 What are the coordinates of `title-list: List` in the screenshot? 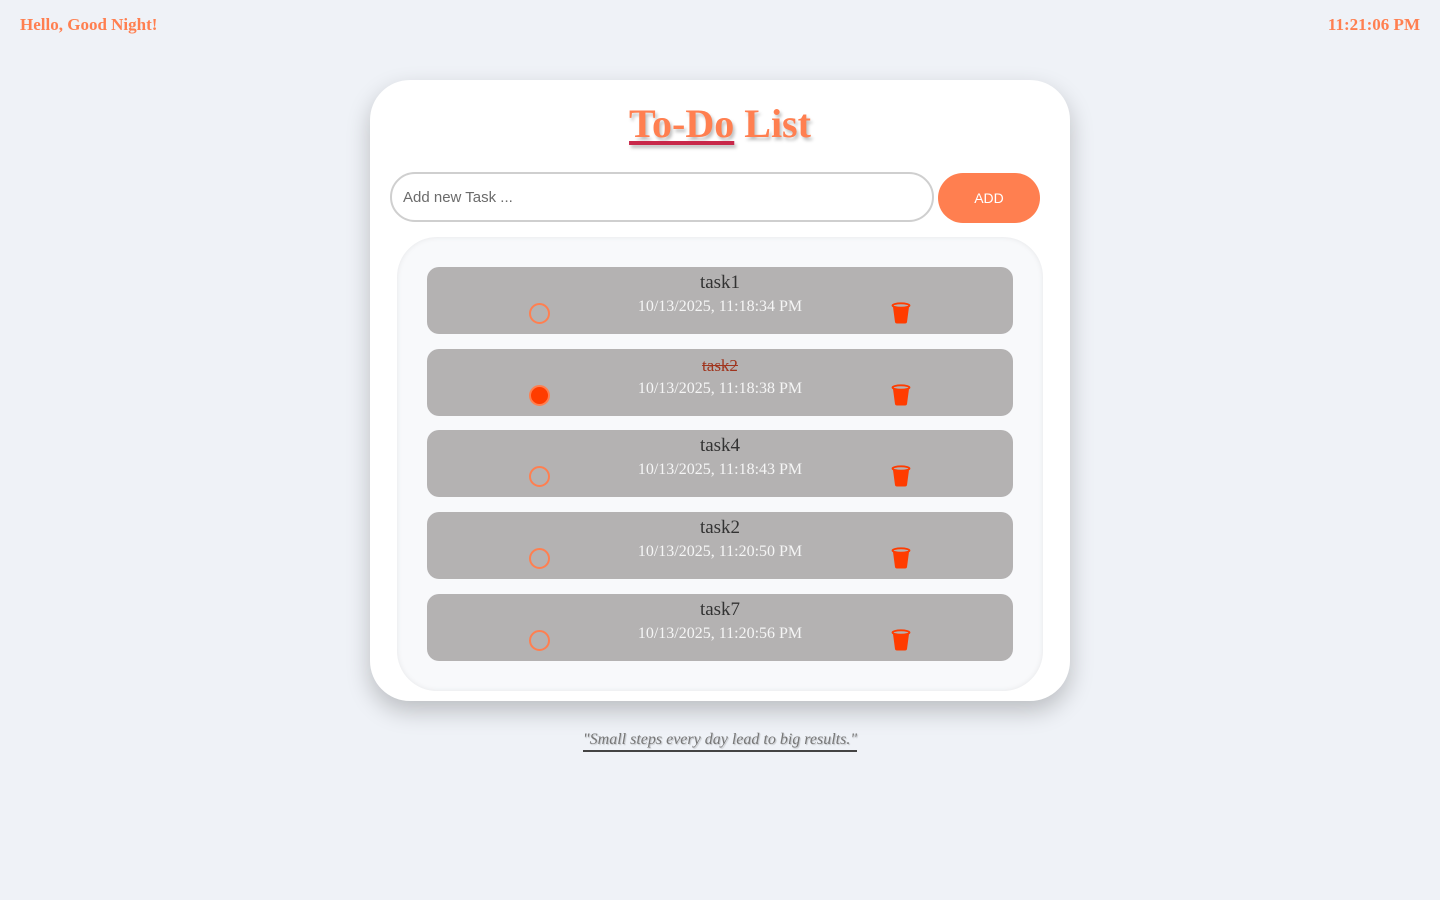 It's located at (772, 123).